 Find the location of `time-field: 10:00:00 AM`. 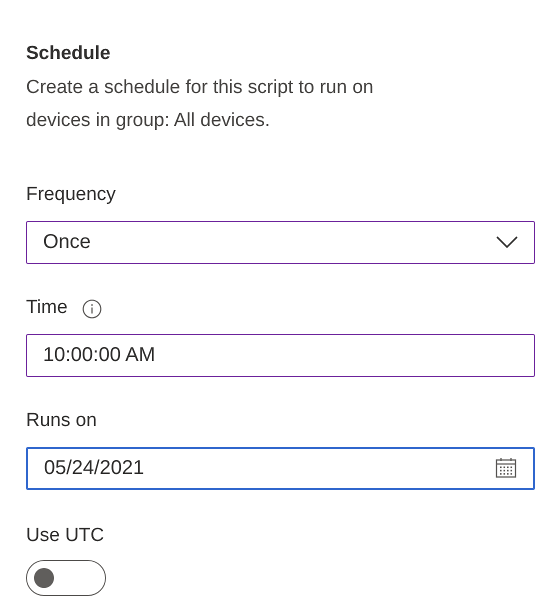

time-field: 10:00:00 AM is located at coordinates (280, 355).